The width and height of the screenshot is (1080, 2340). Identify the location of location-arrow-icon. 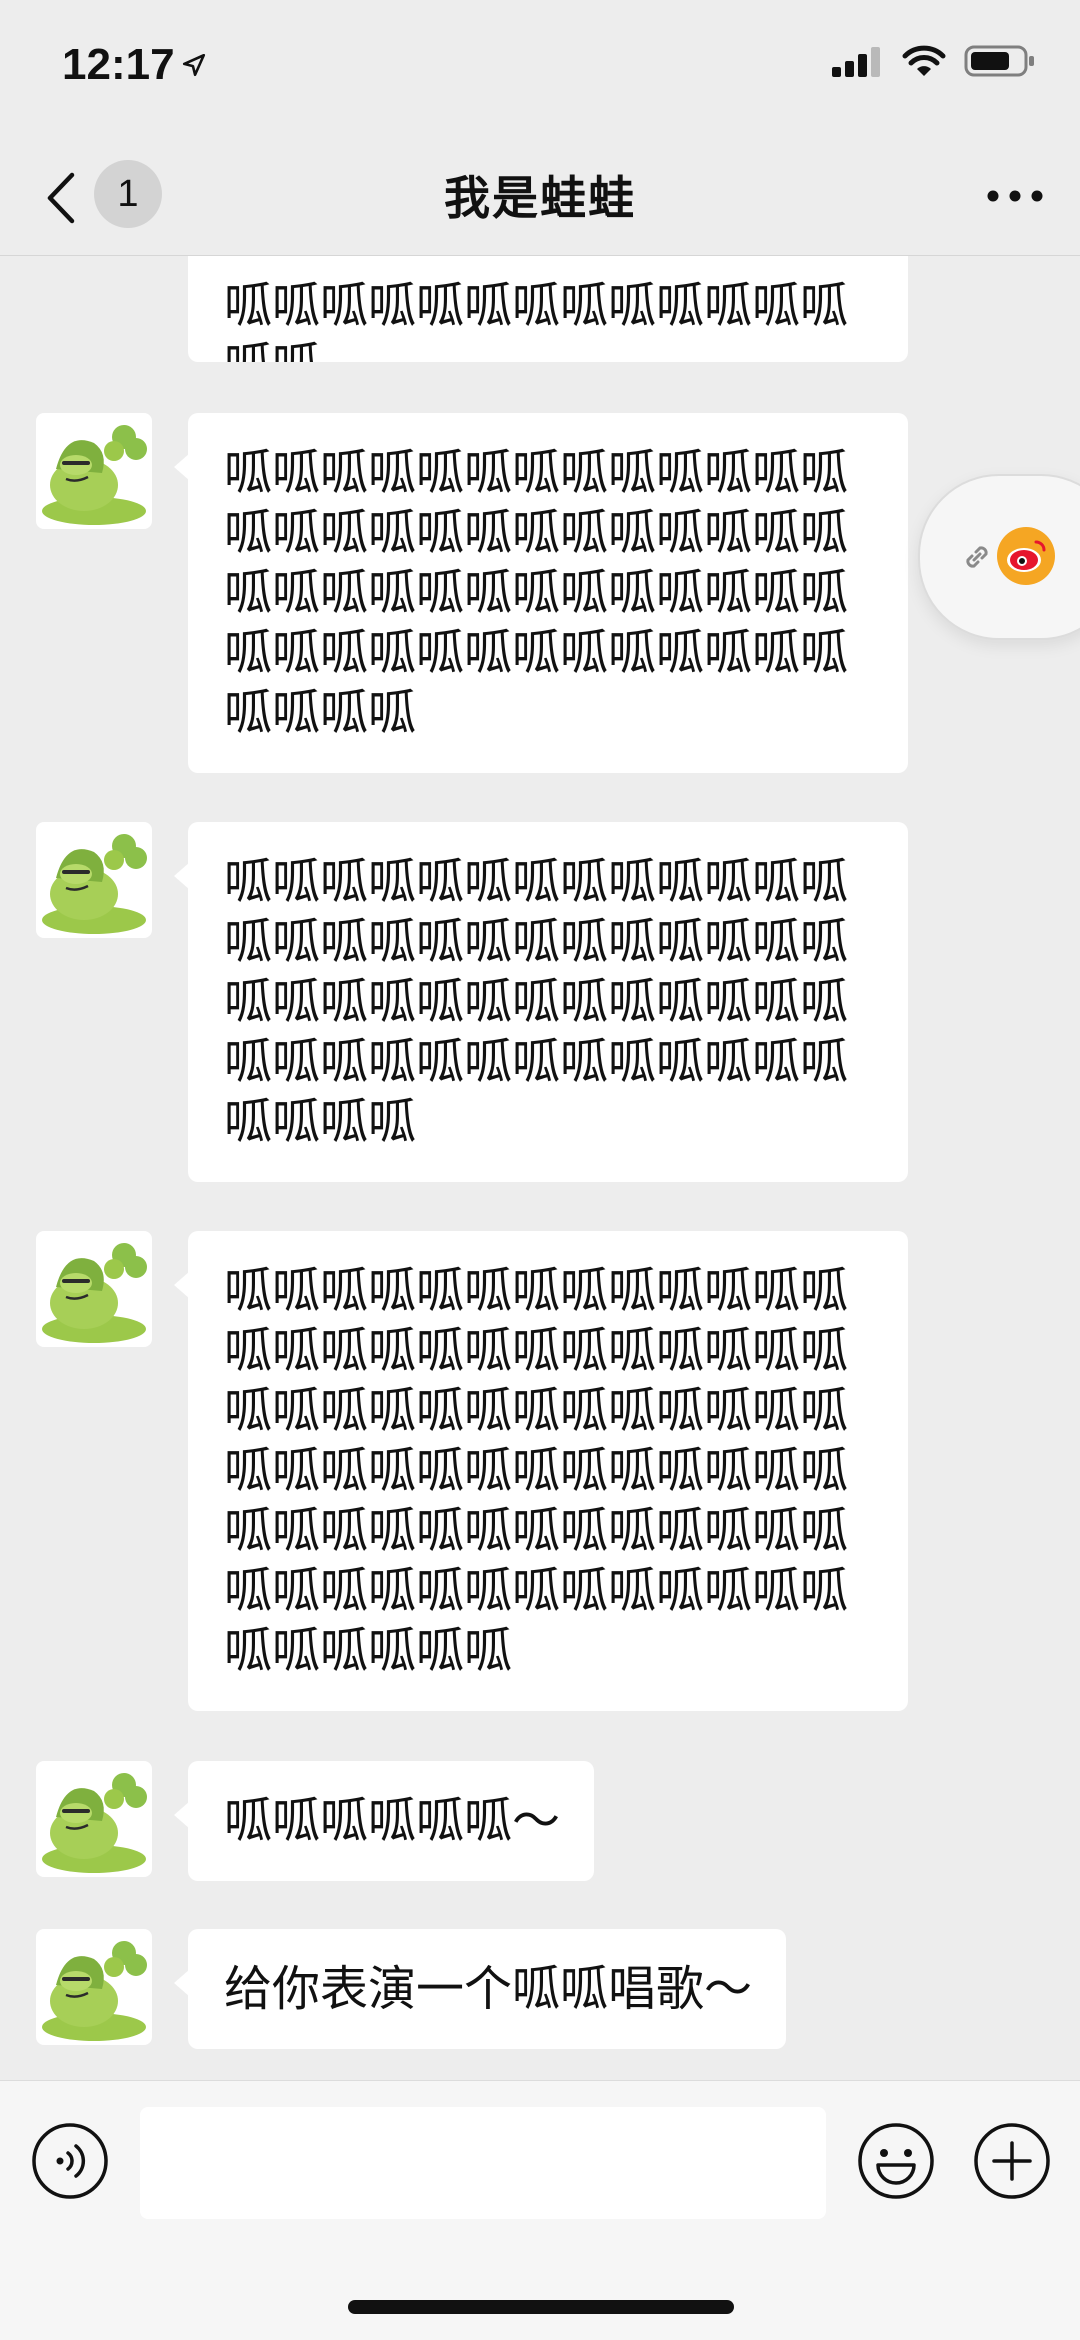
(193, 65).